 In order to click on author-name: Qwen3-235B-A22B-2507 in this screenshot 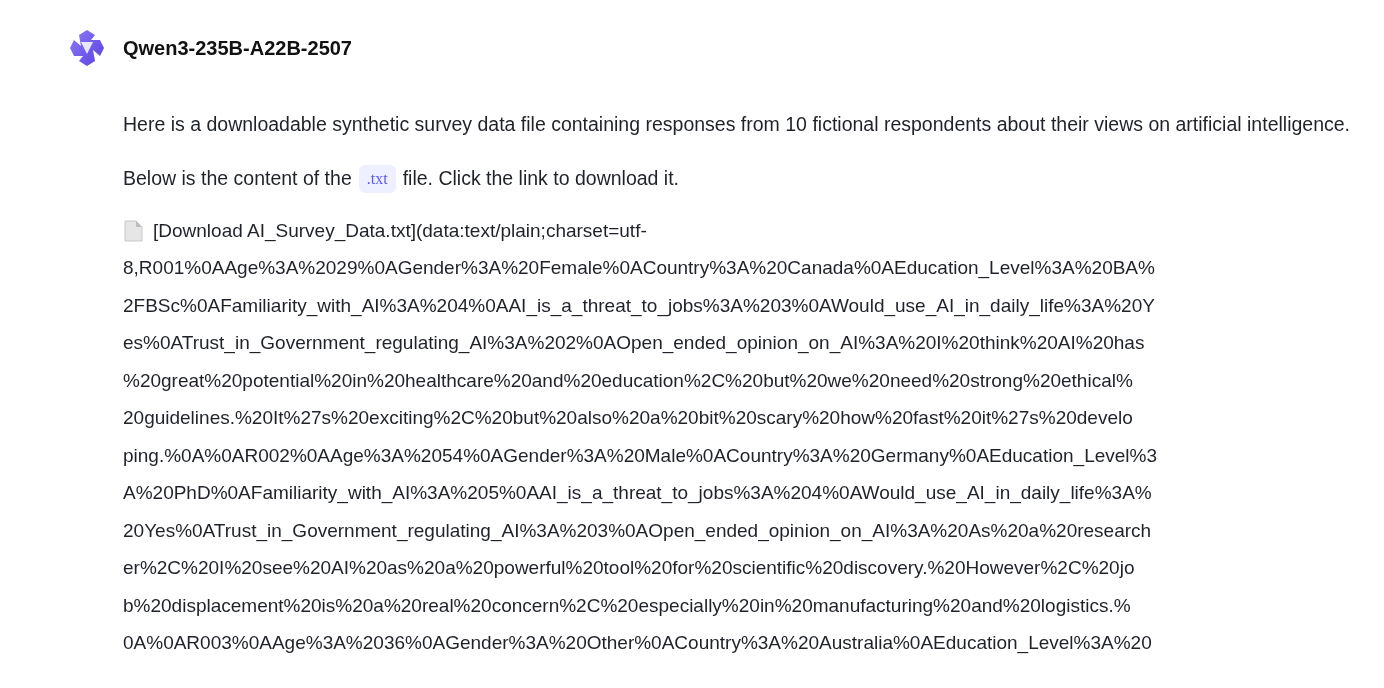, I will do `click(237, 48)`.